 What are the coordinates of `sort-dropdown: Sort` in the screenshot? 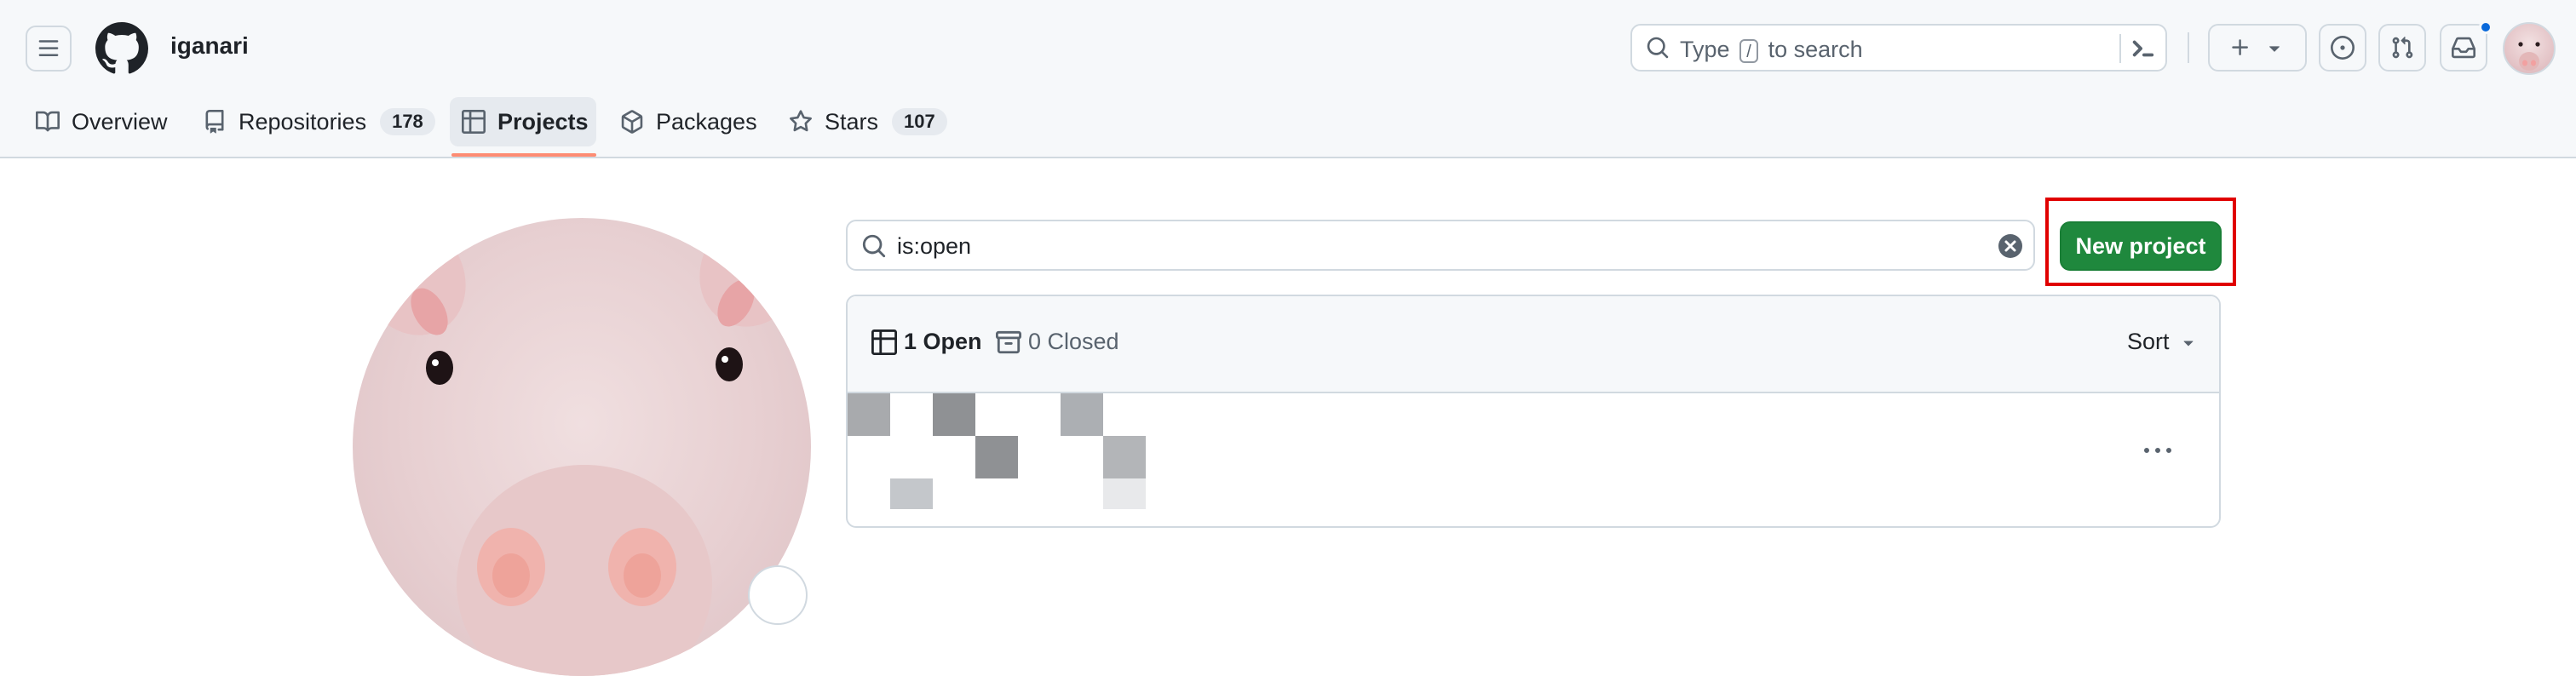 It's located at (2163, 342).